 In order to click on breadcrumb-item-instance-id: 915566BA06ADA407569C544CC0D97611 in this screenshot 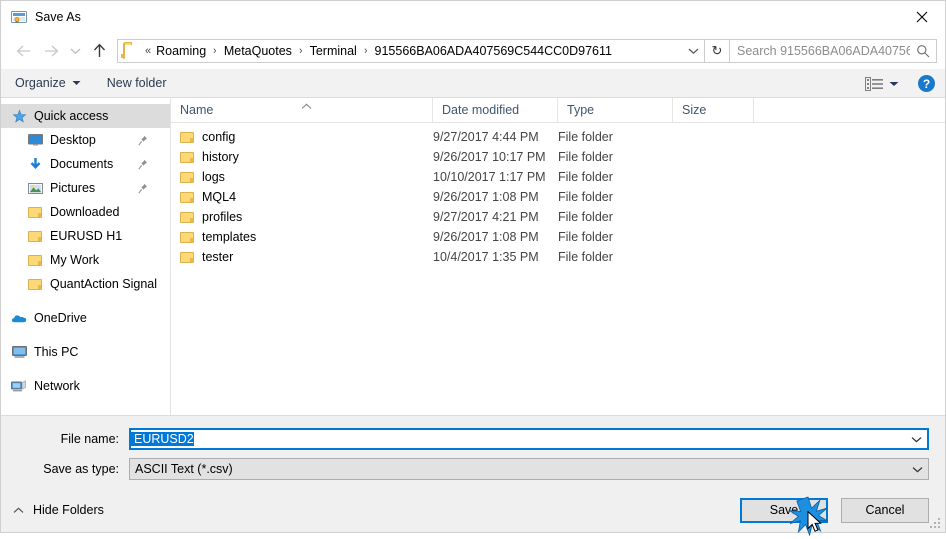, I will do `click(493, 51)`.